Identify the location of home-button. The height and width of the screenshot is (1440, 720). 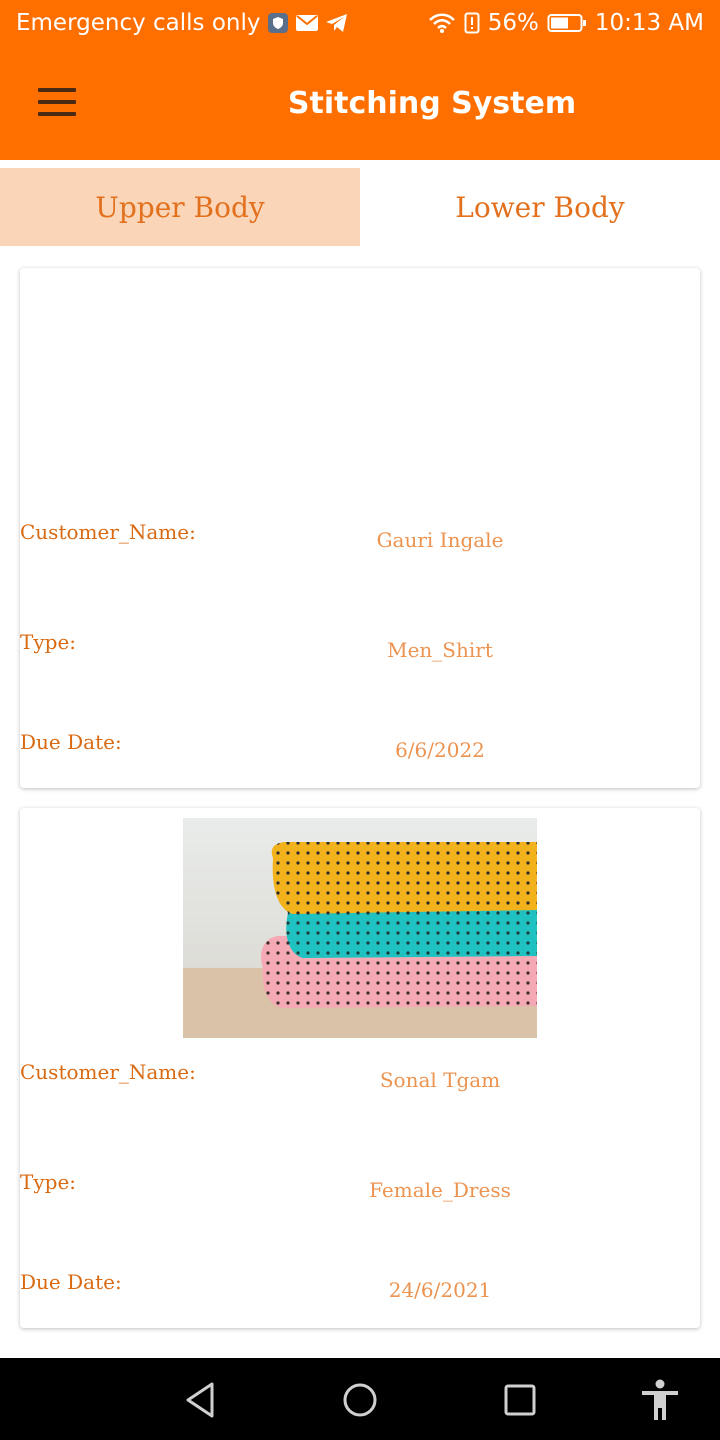
(360, 1400).